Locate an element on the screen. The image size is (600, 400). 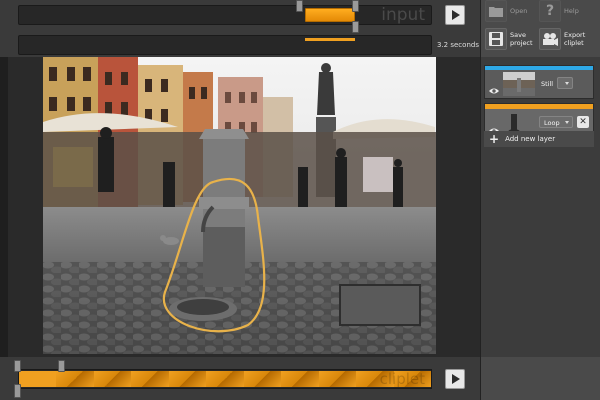
input-timeline-panel: input 3.2 seconds is located at coordinates (240, 28).